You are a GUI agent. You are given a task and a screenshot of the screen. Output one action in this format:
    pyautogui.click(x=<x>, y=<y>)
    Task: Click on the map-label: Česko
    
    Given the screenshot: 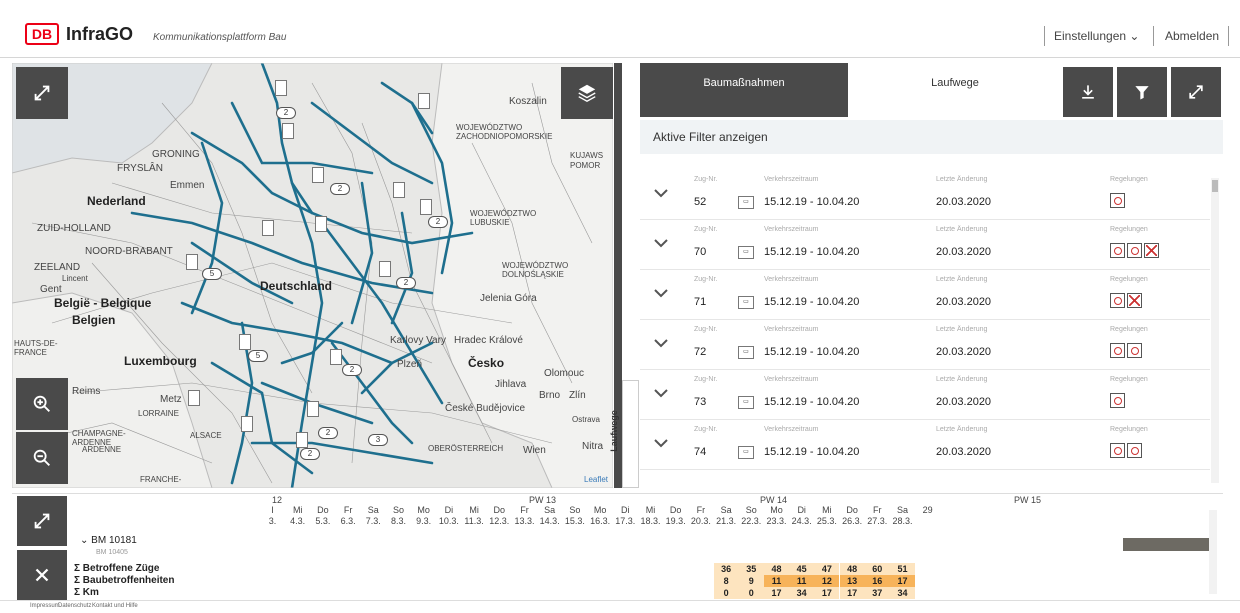 What is the action you would take?
    pyautogui.click(x=486, y=363)
    